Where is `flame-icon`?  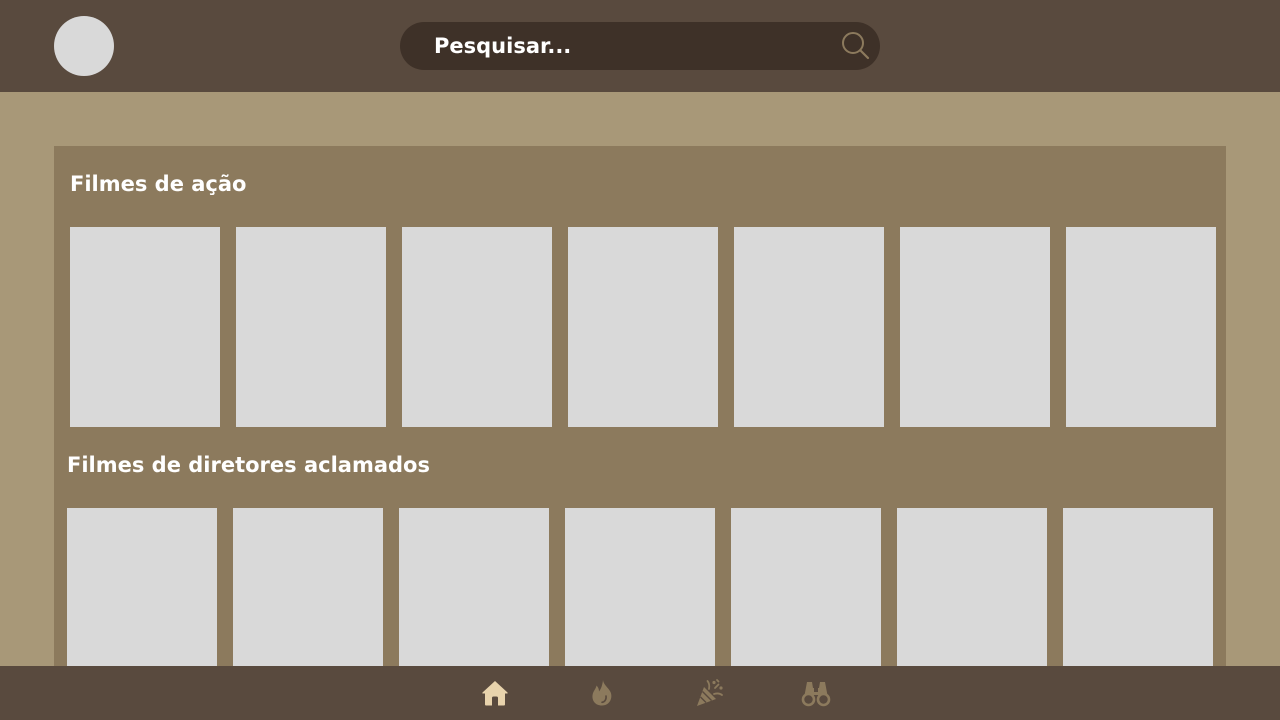 flame-icon is located at coordinates (602, 693).